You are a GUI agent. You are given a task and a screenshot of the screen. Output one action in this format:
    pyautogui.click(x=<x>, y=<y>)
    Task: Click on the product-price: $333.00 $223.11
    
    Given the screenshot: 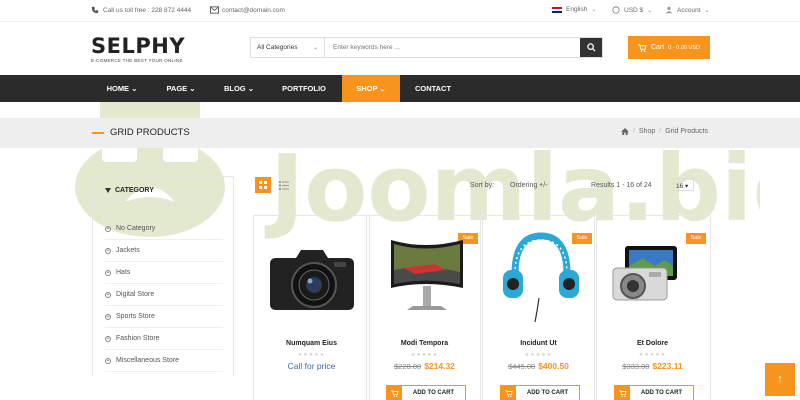 What is the action you would take?
    pyautogui.click(x=652, y=366)
    